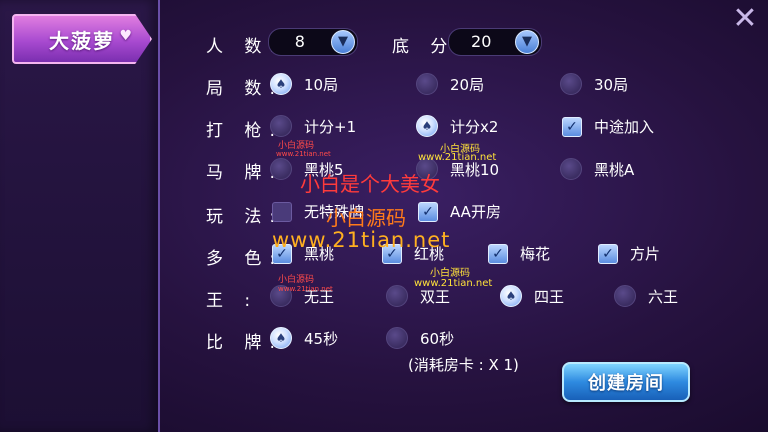  What do you see at coordinates (549, 296) in the screenshot?
I see `option-label: 四王` at bounding box center [549, 296].